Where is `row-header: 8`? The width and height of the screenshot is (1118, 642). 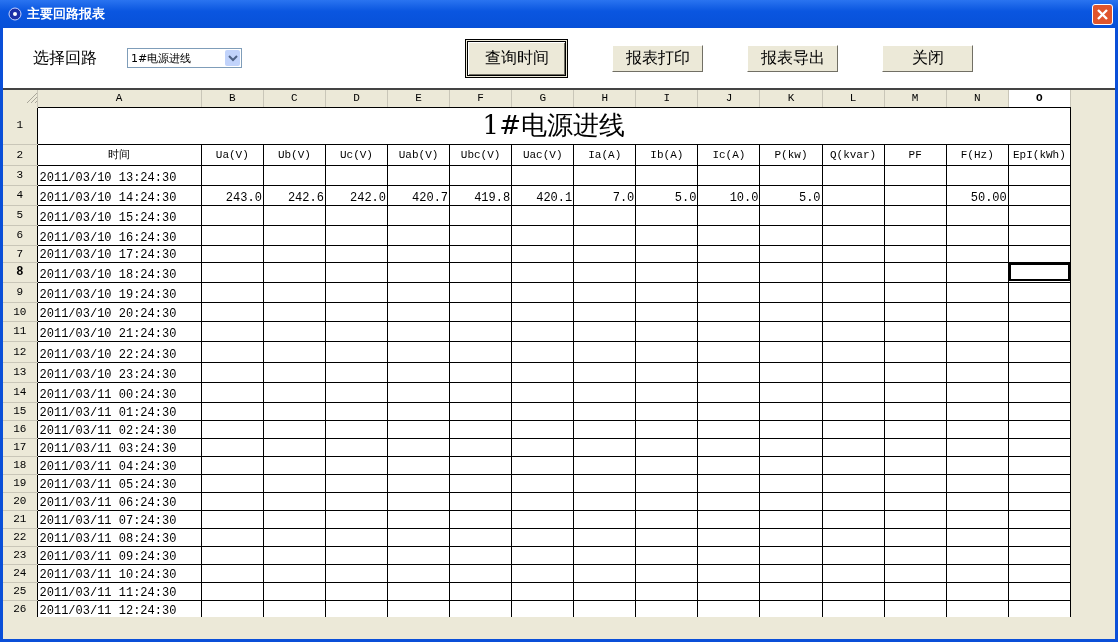
row-header: 8 is located at coordinates (20, 272).